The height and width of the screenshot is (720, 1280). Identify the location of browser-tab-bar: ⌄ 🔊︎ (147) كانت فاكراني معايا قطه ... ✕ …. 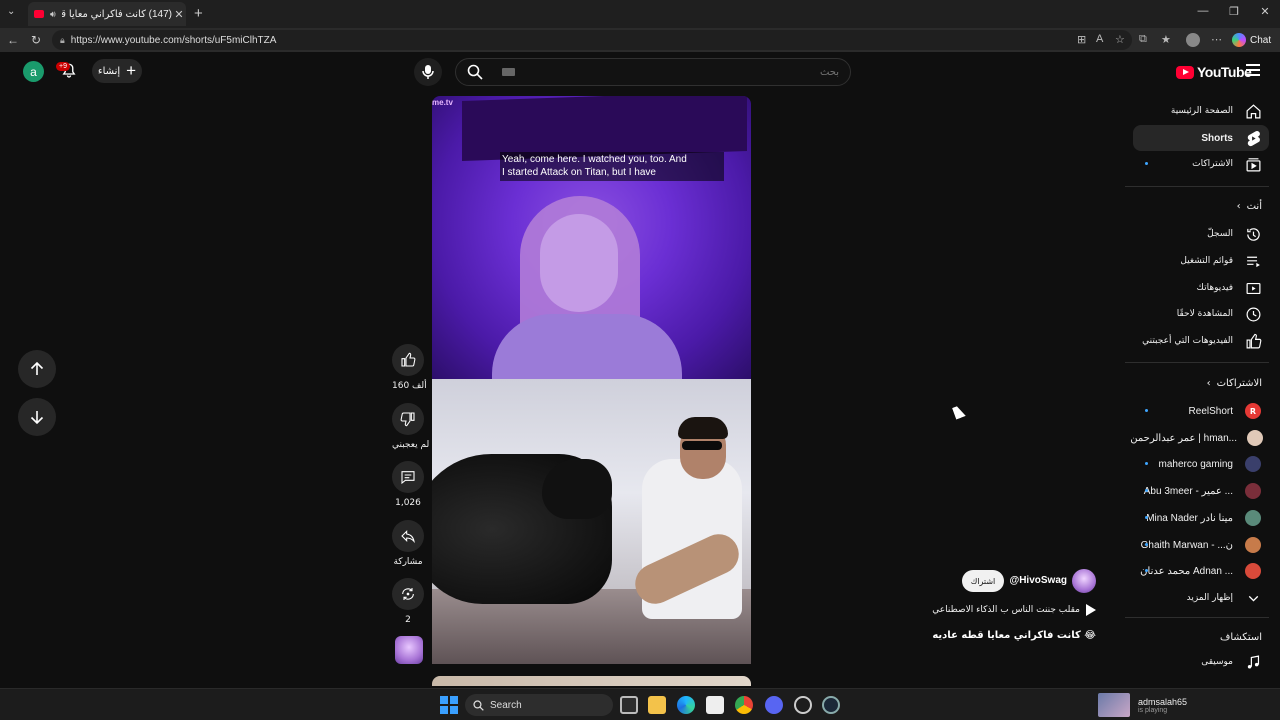
(640, 14).